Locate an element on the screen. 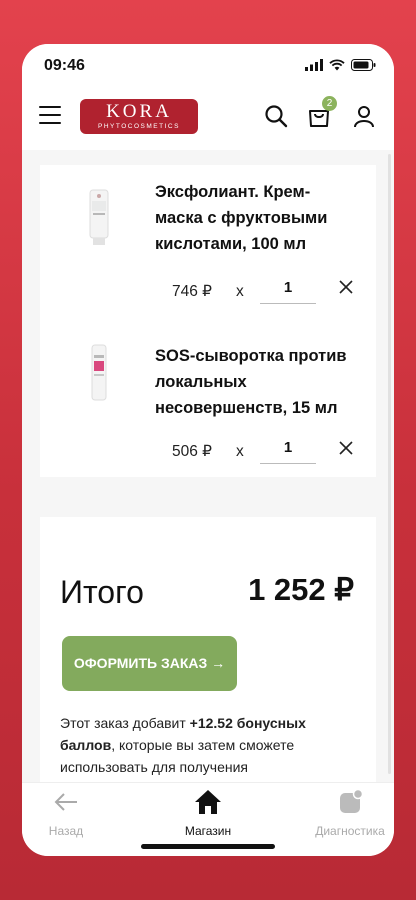  status-icons is located at coordinates (340, 65).